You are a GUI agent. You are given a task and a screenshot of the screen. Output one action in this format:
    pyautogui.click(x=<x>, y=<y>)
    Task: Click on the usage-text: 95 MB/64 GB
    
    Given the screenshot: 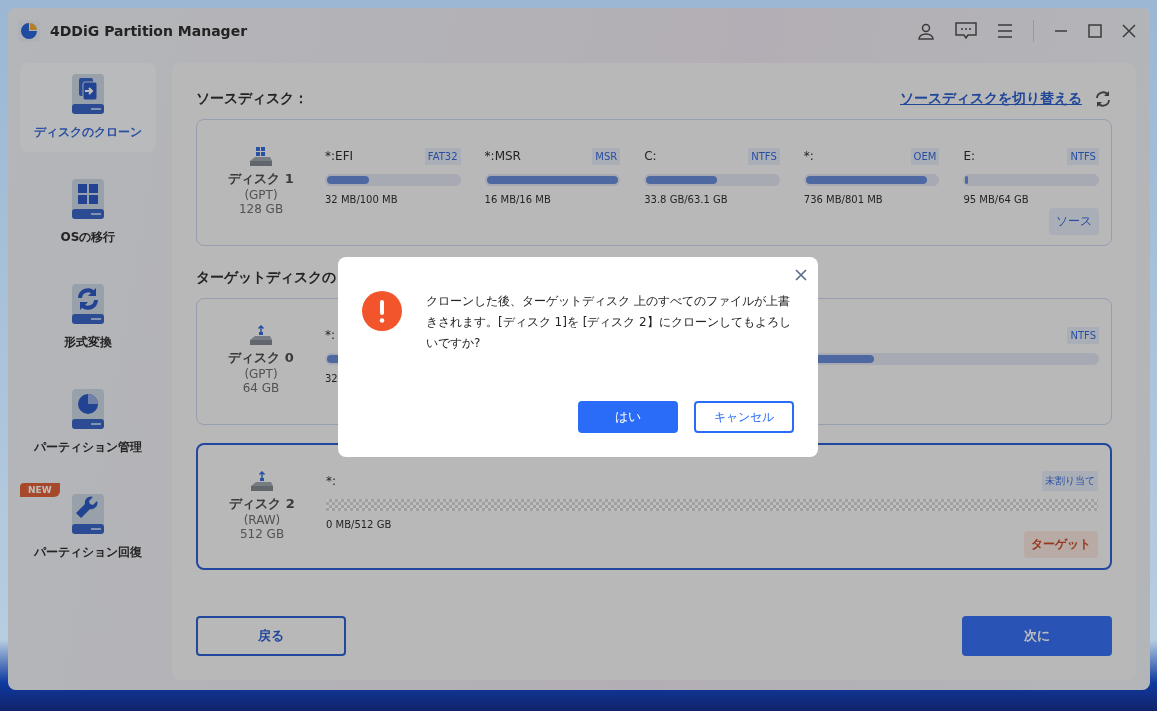 What is the action you would take?
    pyautogui.click(x=996, y=199)
    